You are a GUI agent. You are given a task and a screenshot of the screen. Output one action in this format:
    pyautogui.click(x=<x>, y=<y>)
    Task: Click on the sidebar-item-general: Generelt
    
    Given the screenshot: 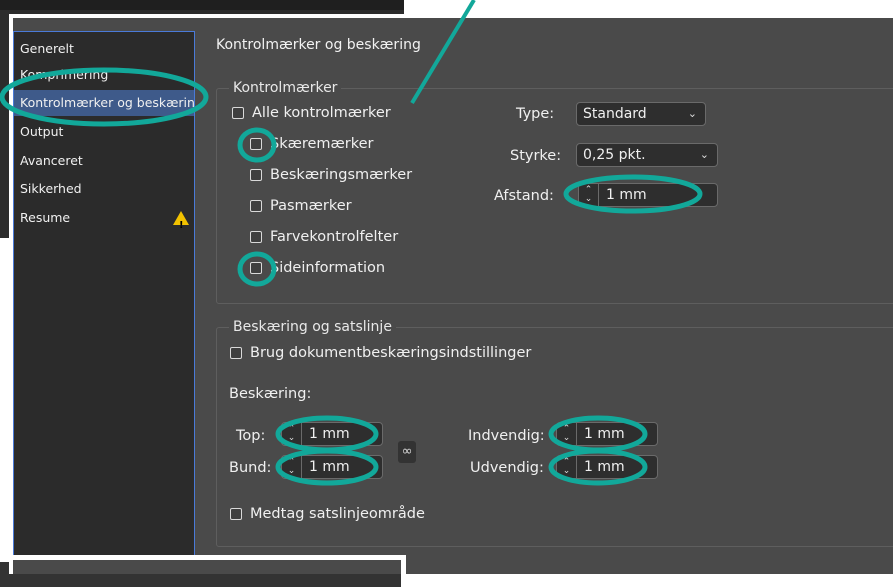 What is the action you would take?
    pyautogui.click(x=104, y=49)
    